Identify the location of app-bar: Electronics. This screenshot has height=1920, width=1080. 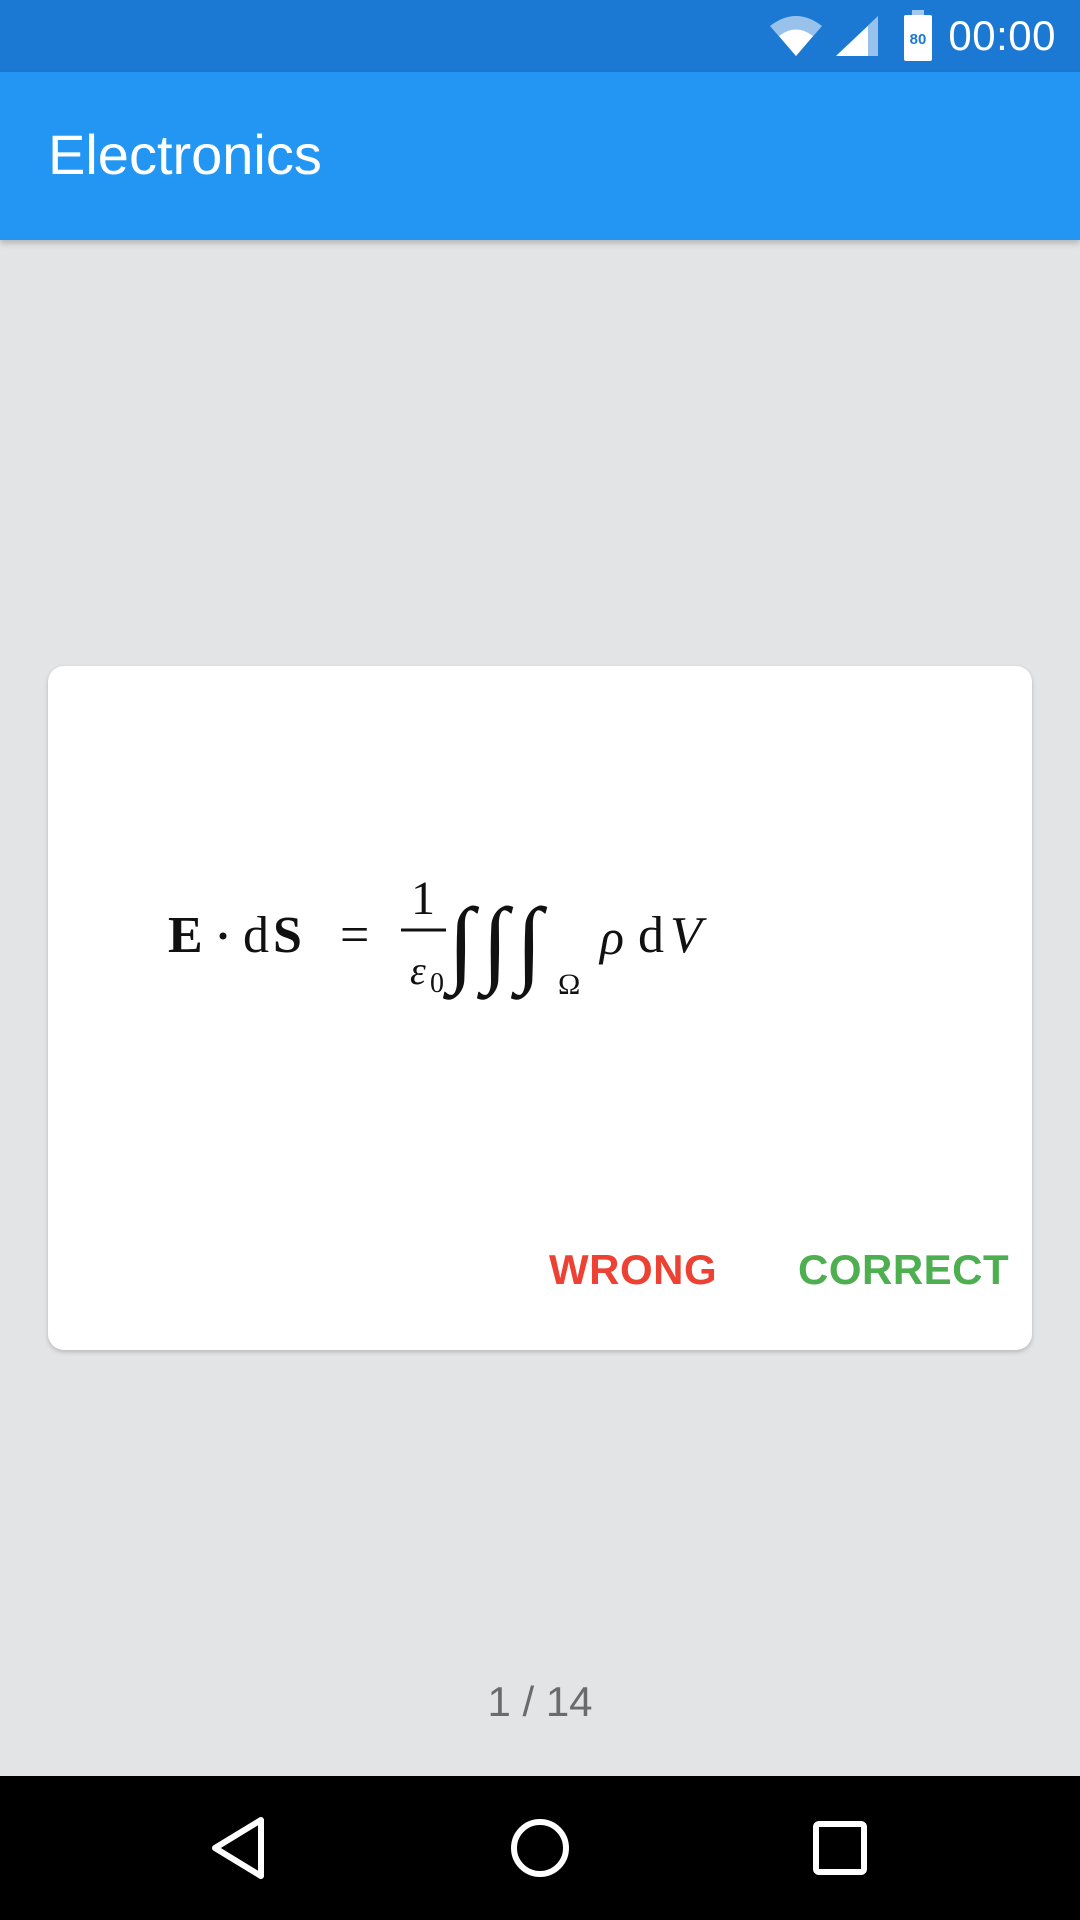
(540, 156).